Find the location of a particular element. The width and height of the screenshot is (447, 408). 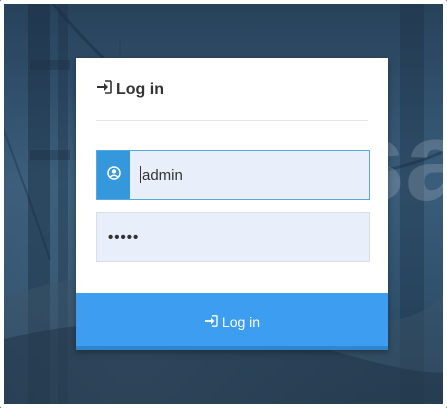

username-addon is located at coordinates (113, 175).